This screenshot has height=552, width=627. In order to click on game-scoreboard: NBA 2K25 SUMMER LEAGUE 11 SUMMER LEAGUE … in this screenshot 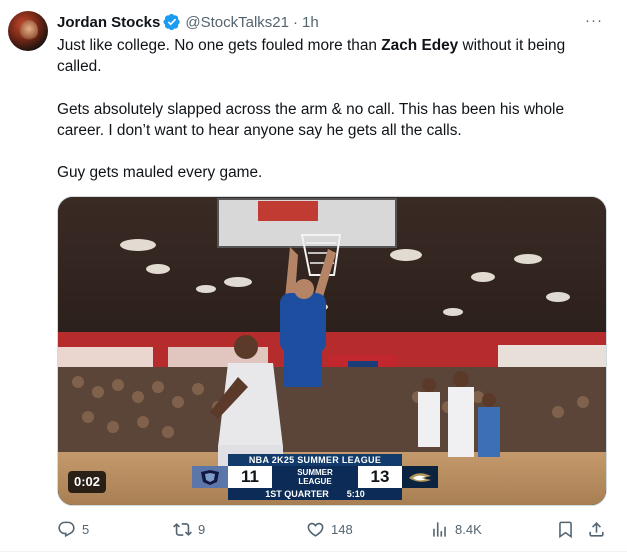, I will do `click(315, 477)`.